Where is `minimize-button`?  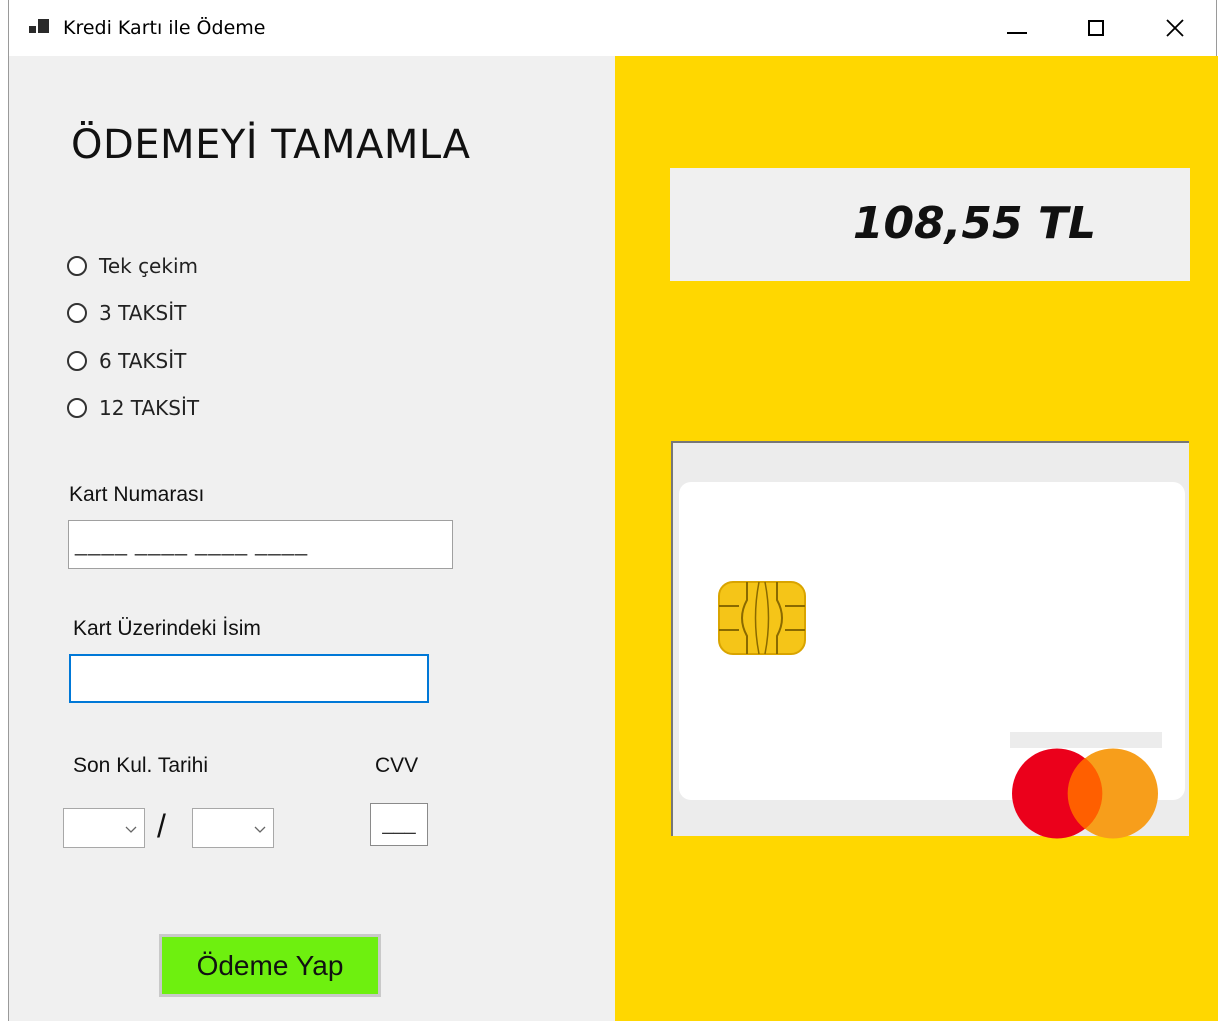
minimize-button is located at coordinates (1017, 28).